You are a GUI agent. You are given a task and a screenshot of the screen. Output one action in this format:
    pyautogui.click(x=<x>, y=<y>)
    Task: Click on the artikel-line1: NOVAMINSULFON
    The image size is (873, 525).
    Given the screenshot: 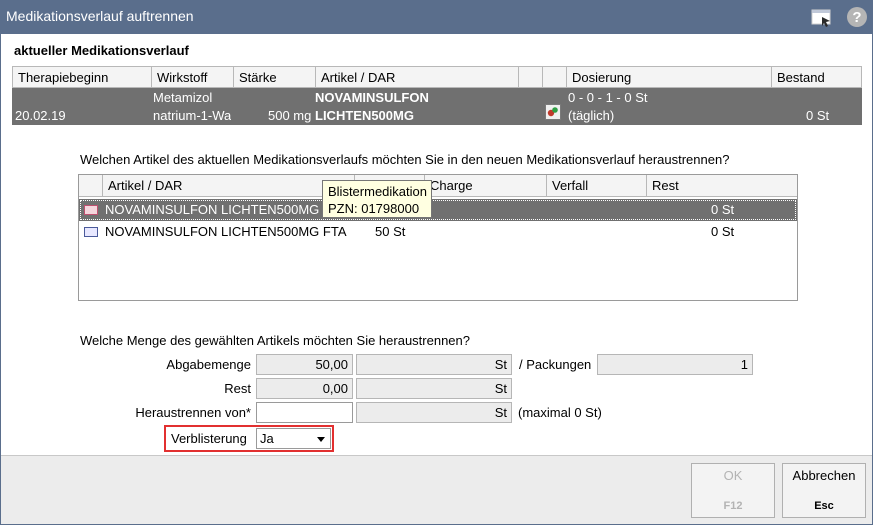 What is the action you would take?
    pyautogui.click(x=372, y=97)
    